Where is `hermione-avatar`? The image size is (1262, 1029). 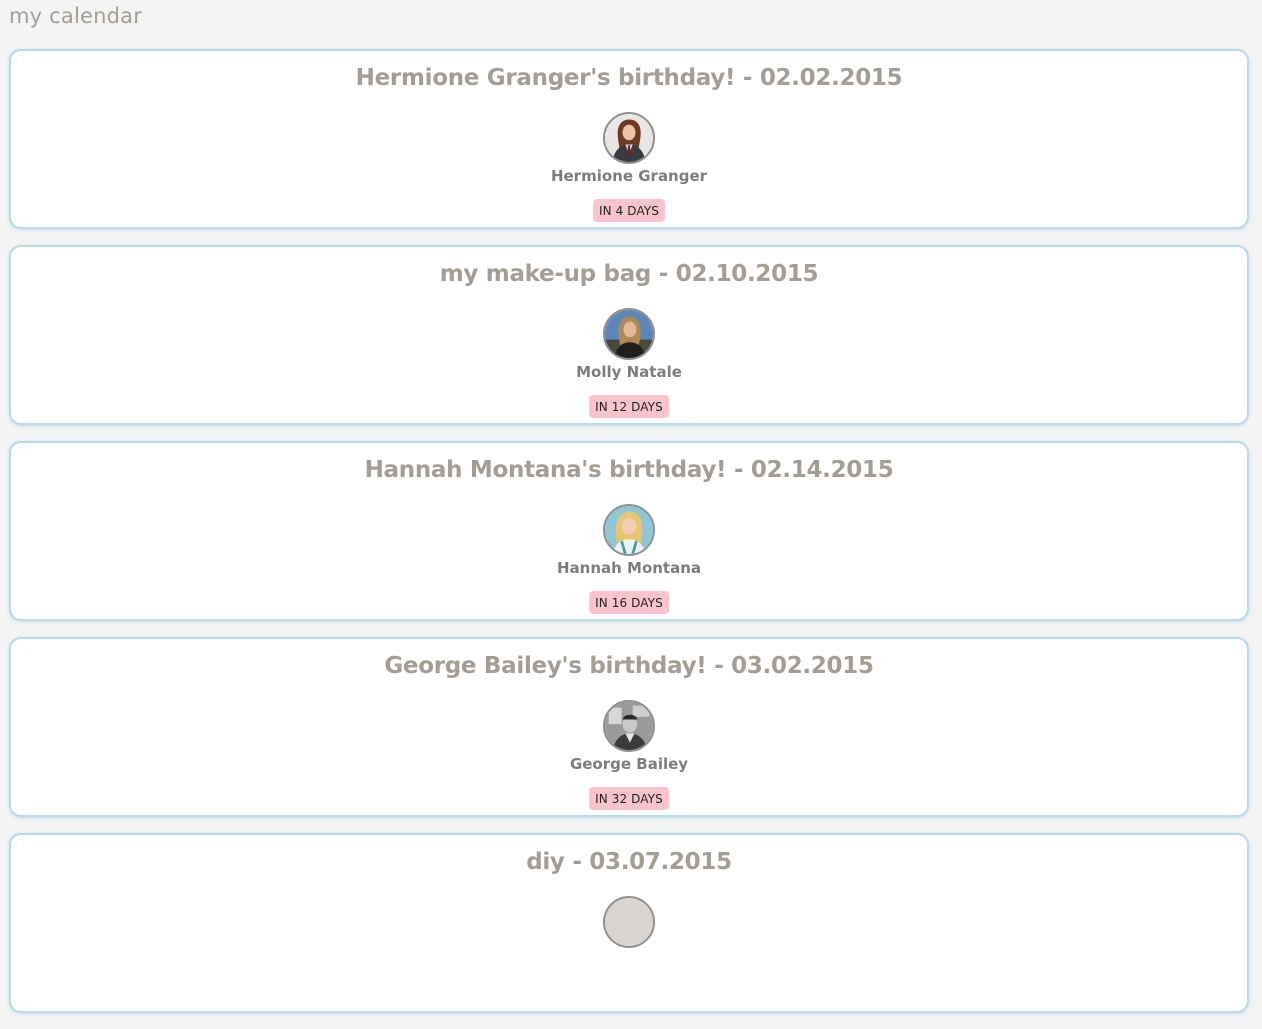 hermione-avatar is located at coordinates (629, 138).